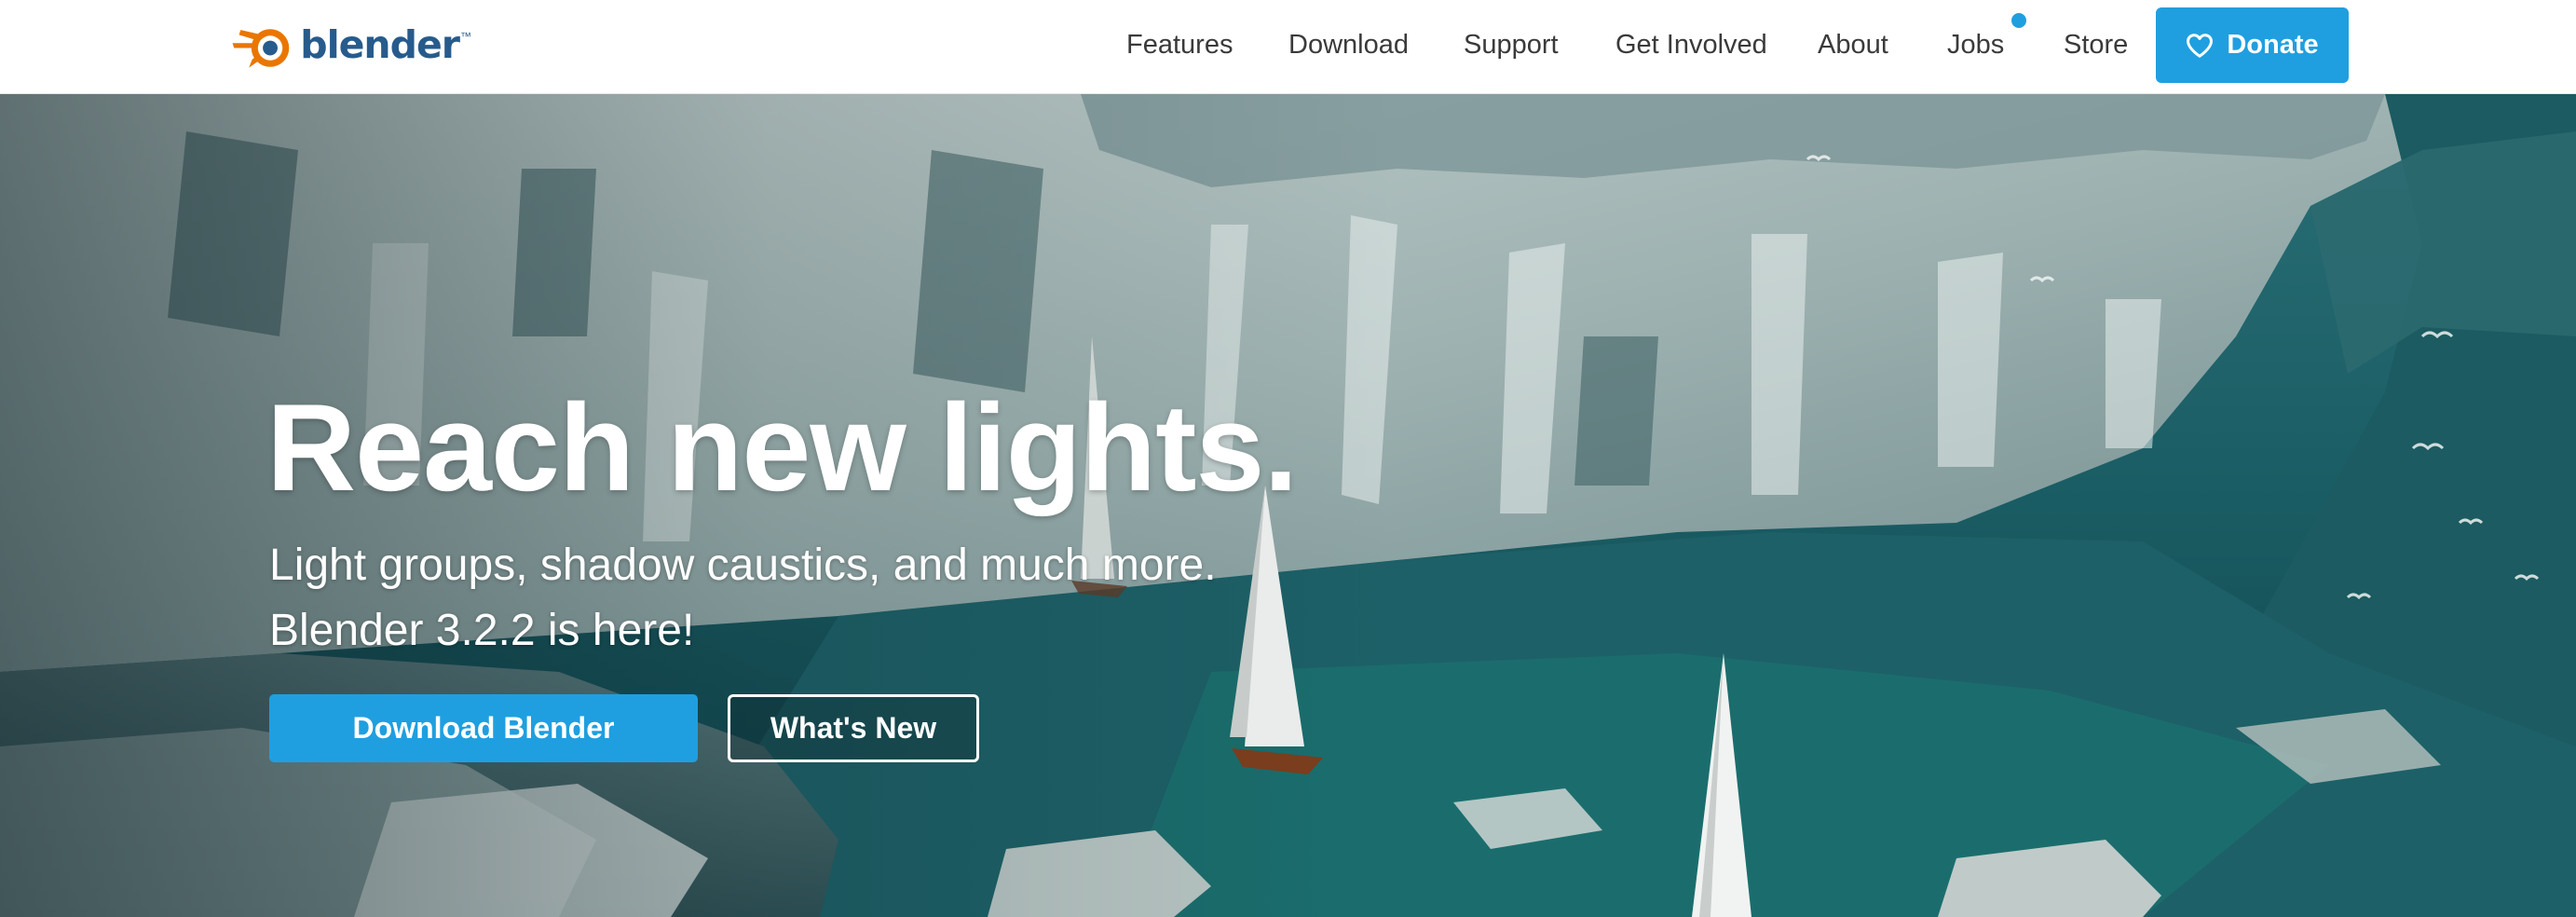 Image resolution: width=2576 pixels, height=917 pixels. I want to click on nav-item-jobs: Jobs, so click(1975, 44).